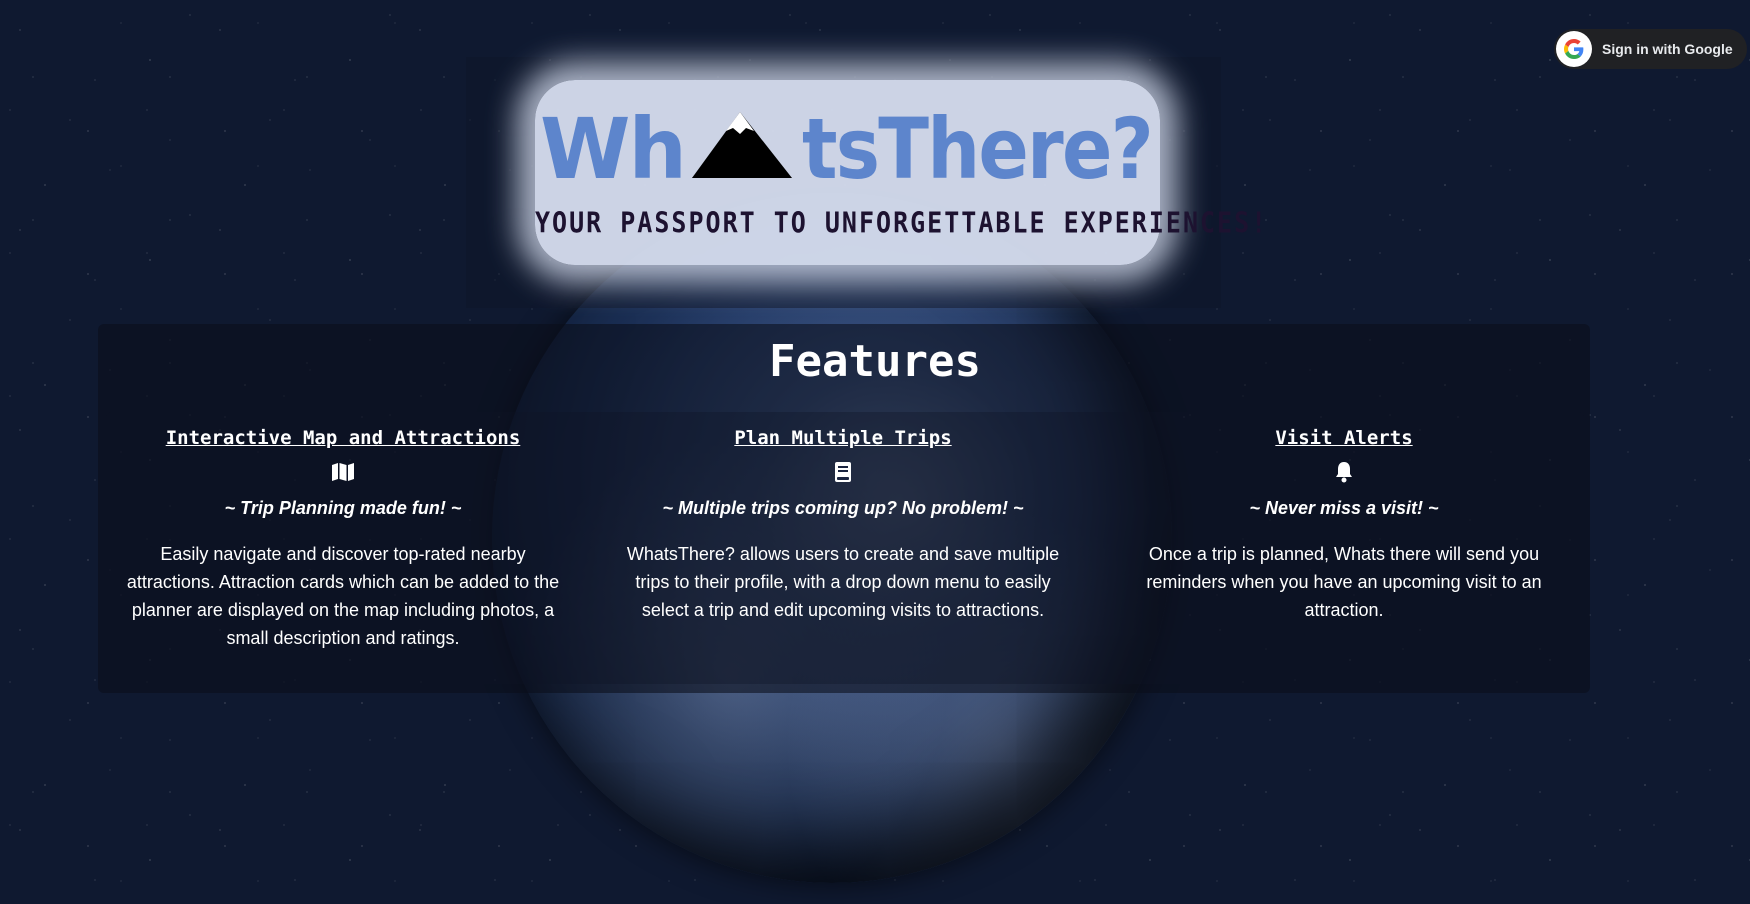 Image resolution: width=1750 pixels, height=904 pixels. I want to click on google-signin-label: Sign in with Google, so click(1667, 49).